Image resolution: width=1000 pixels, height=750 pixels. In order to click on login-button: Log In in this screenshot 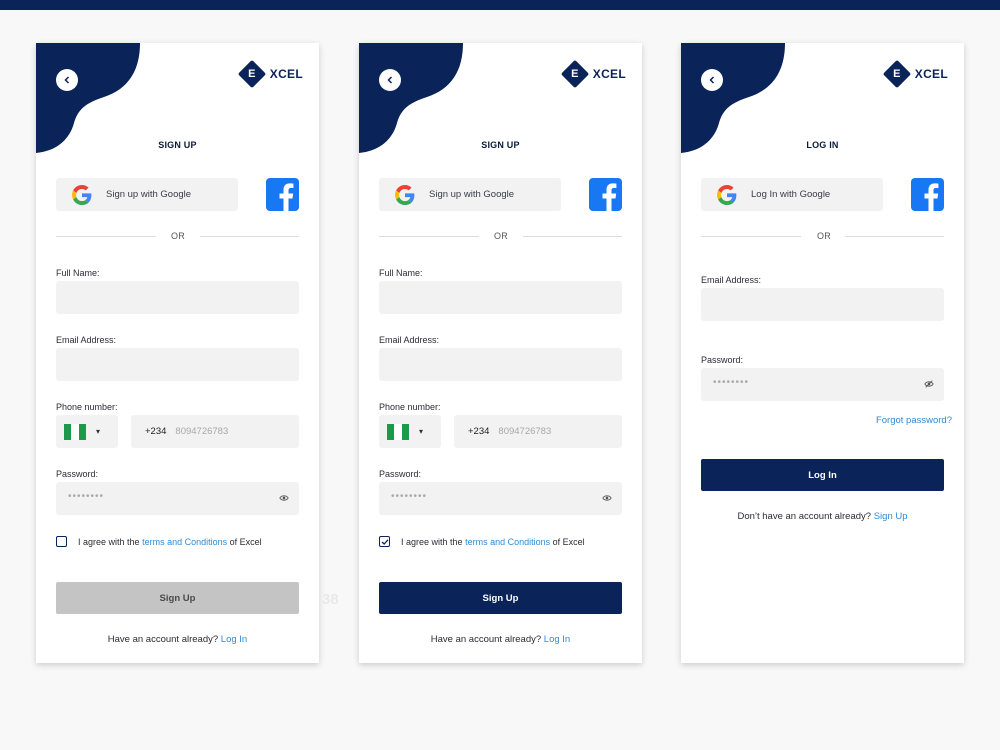, I will do `click(822, 475)`.